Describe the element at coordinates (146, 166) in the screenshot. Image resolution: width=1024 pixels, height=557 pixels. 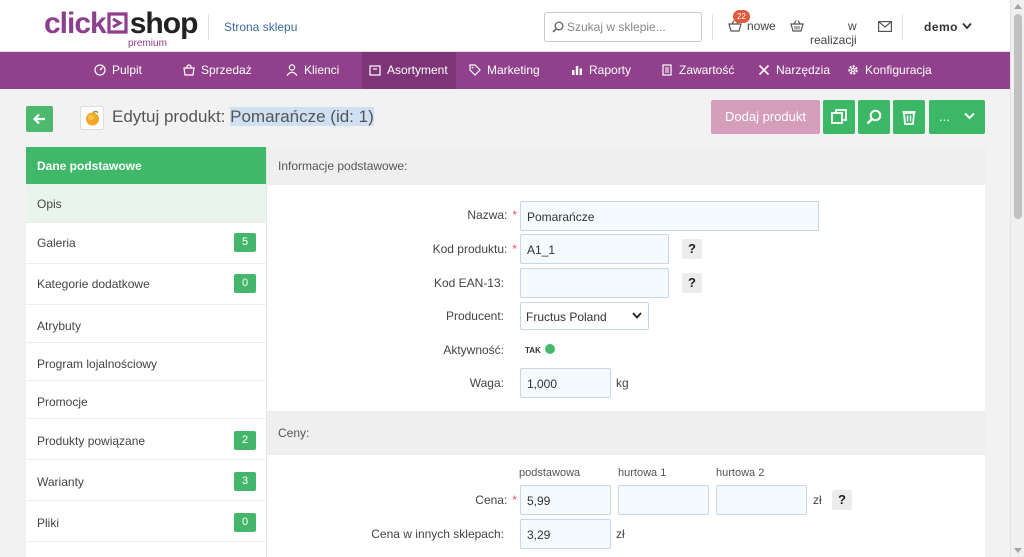
I see `side-item-dane-podstawowe: Dane podstawowe` at that location.